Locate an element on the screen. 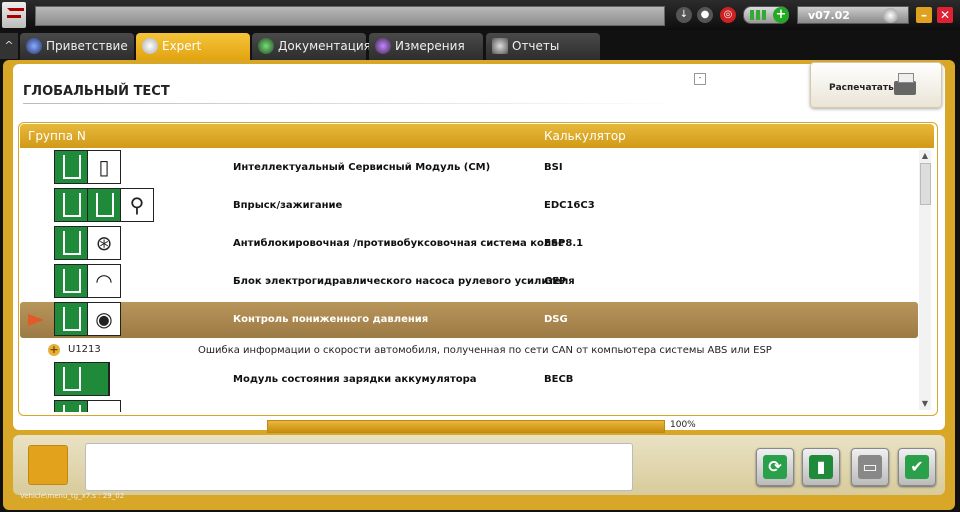 The width and height of the screenshot is (960, 512). book-icon is located at coordinates (266, 46).